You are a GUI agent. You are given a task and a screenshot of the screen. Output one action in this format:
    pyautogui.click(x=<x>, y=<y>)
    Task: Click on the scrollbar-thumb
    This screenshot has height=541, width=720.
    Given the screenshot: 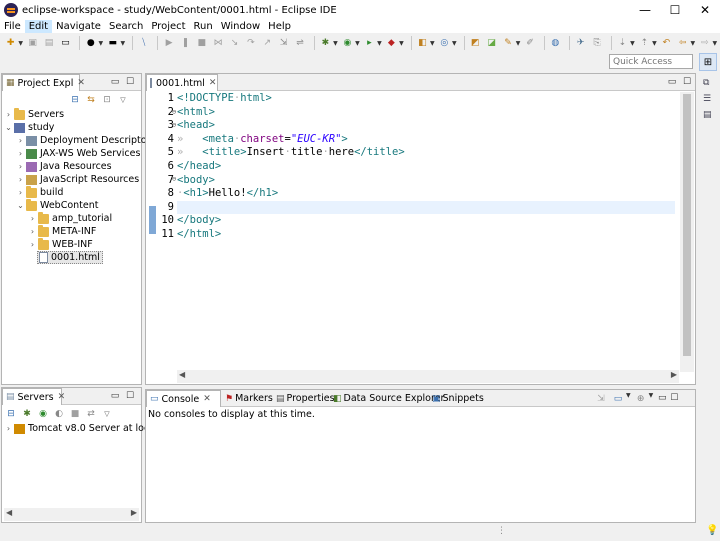 What is the action you would take?
    pyautogui.click(x=687, y=225)
    